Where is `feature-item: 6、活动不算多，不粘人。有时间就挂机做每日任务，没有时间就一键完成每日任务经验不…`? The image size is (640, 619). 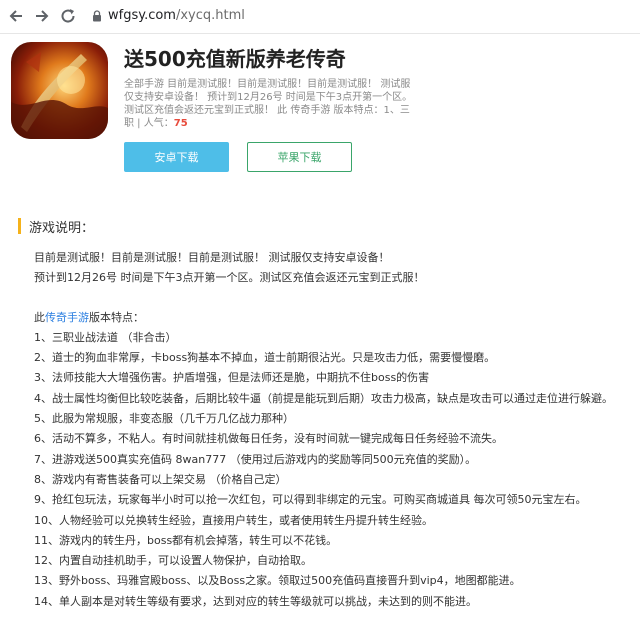 feature-item: 6、活动不算多，不粘人。有时间就挂机做每日任务，没有时间就一键完成每日任务经验不… is located at coordinates (268, 439).